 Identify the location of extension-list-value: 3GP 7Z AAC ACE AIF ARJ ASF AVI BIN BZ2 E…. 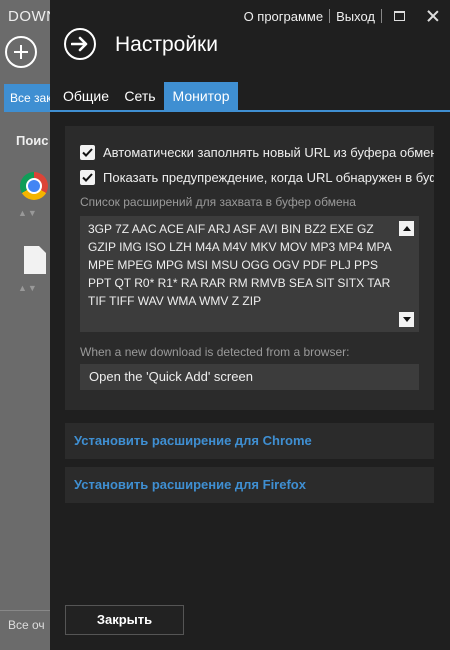
(239, 265).